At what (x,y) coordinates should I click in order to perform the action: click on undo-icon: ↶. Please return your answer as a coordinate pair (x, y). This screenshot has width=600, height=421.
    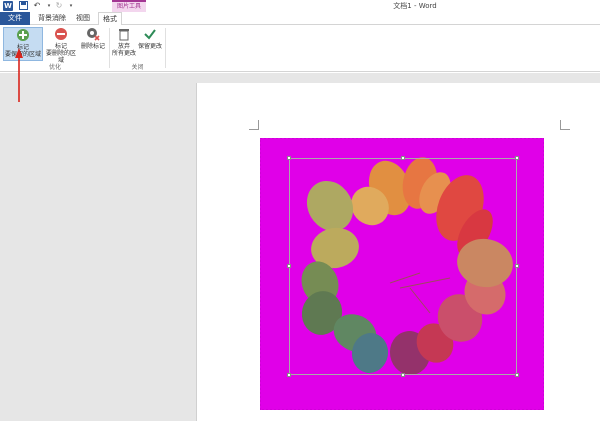
    Looking at the image, I should click on (37, 6).